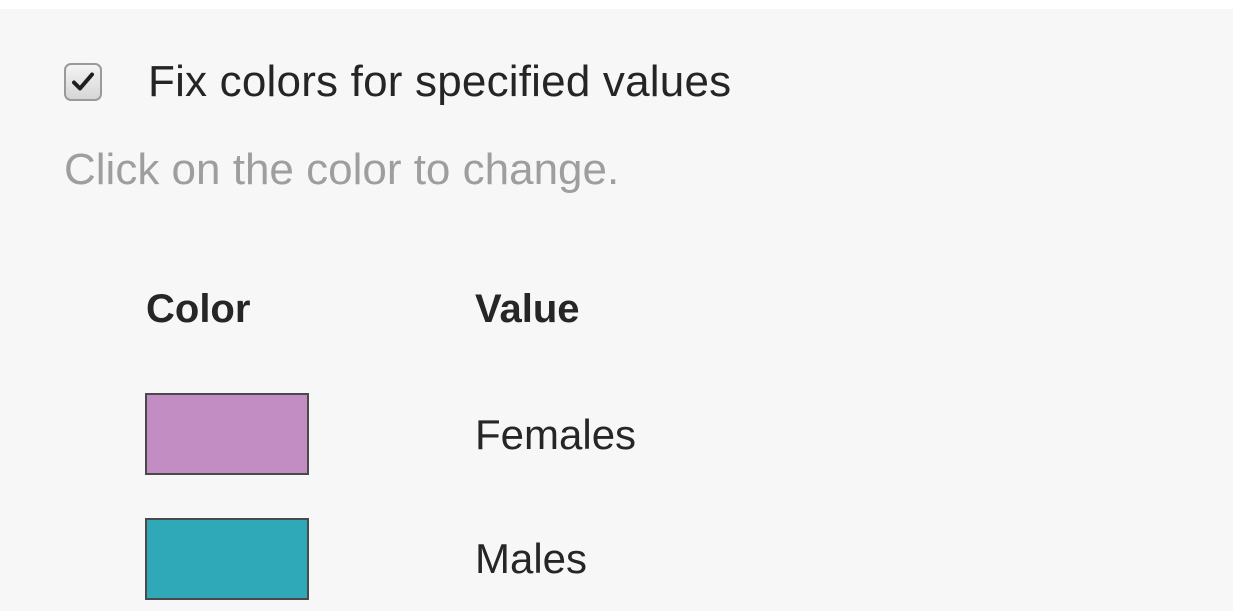  Describe the element at coordinates (439, 82) in the screenshot. I see `fix-colors-label: Fix colors for specified values` at that location.